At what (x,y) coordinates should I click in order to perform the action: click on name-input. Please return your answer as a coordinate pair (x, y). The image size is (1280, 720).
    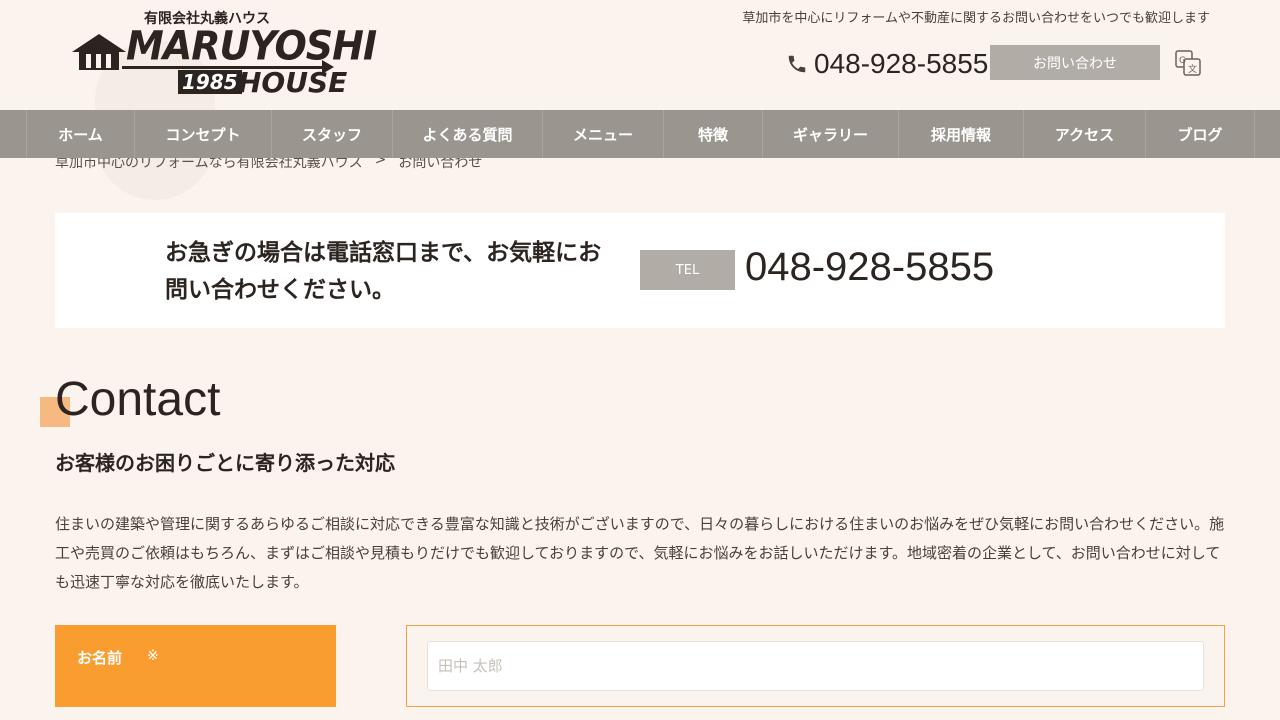
    Looking at the image, I should click on (815, 666).